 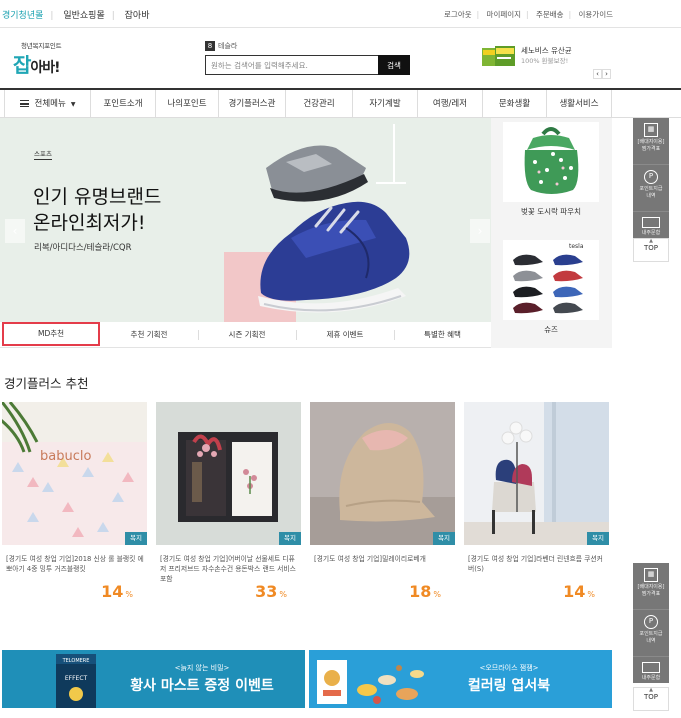 I want to click on product-card: 복지 [경기도 여성 창업 기업]라벤더 린넨흐름 쿠션커버(S) 14%, so click(x=536, y=502).